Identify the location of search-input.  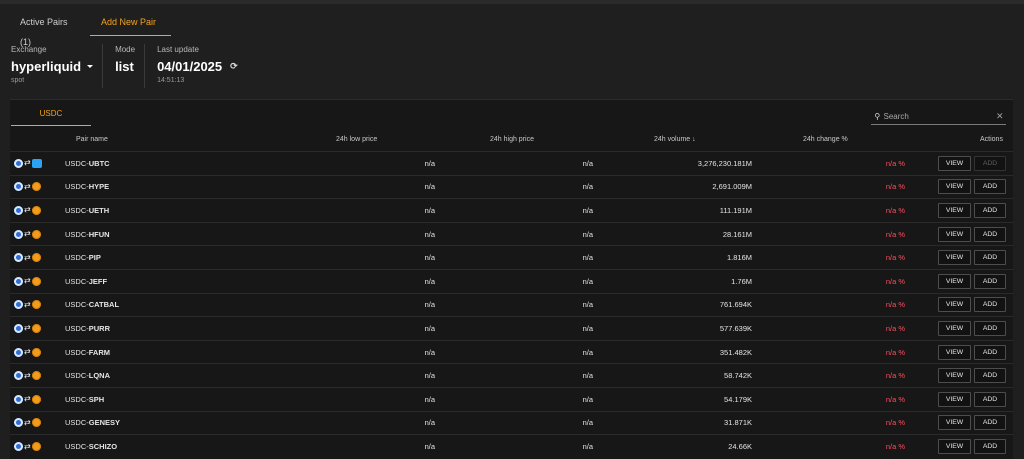
(938, 116).